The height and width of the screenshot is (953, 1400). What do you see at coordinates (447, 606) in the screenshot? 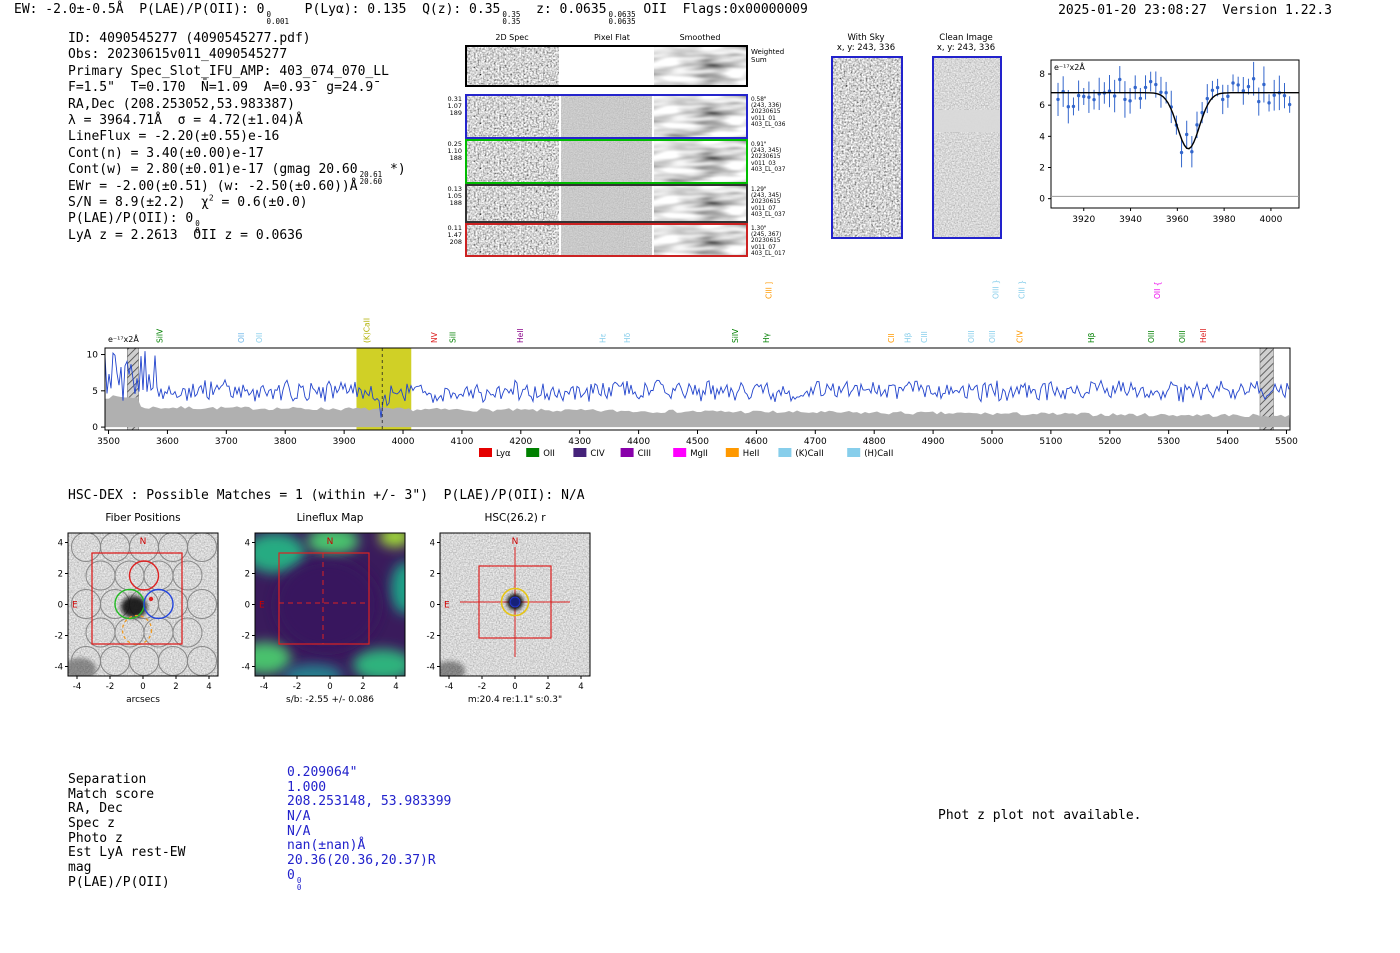
I see `compass-e: E` at bounding box center [447, 606].